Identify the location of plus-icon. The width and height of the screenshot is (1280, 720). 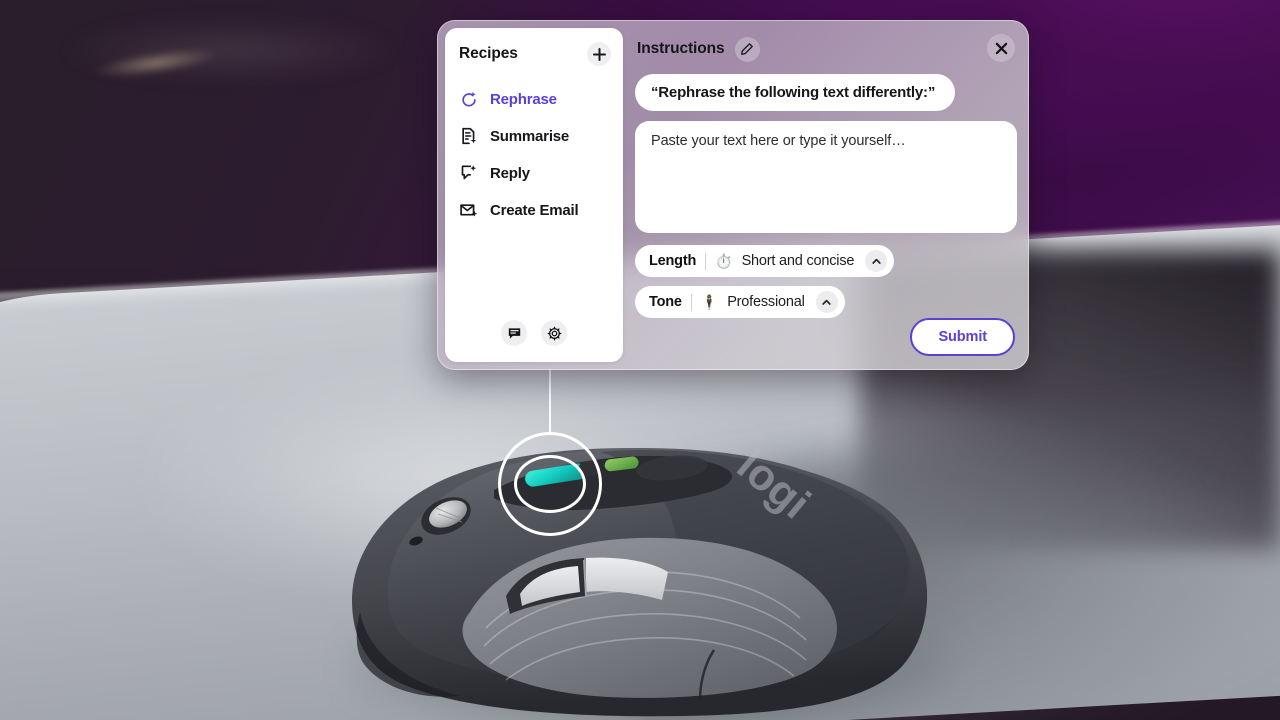
(599, 54).